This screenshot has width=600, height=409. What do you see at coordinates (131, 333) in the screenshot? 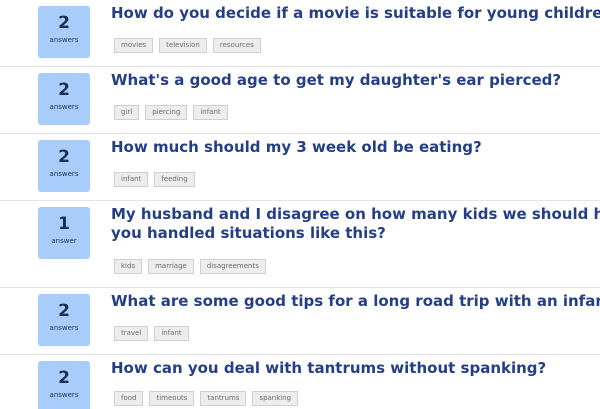
I see `tag: travel` at bounding box center [131, 333].